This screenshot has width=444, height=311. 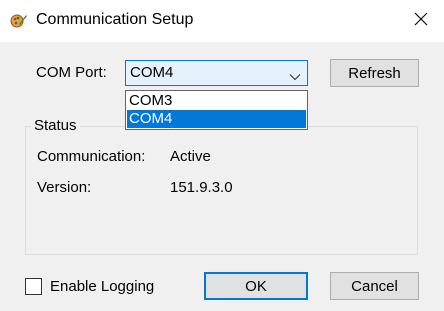 What do you see at coordinates (201, 187) in the screenshot?
I see `version-value: 151.9.3.0` at bounding box center [201, 187].